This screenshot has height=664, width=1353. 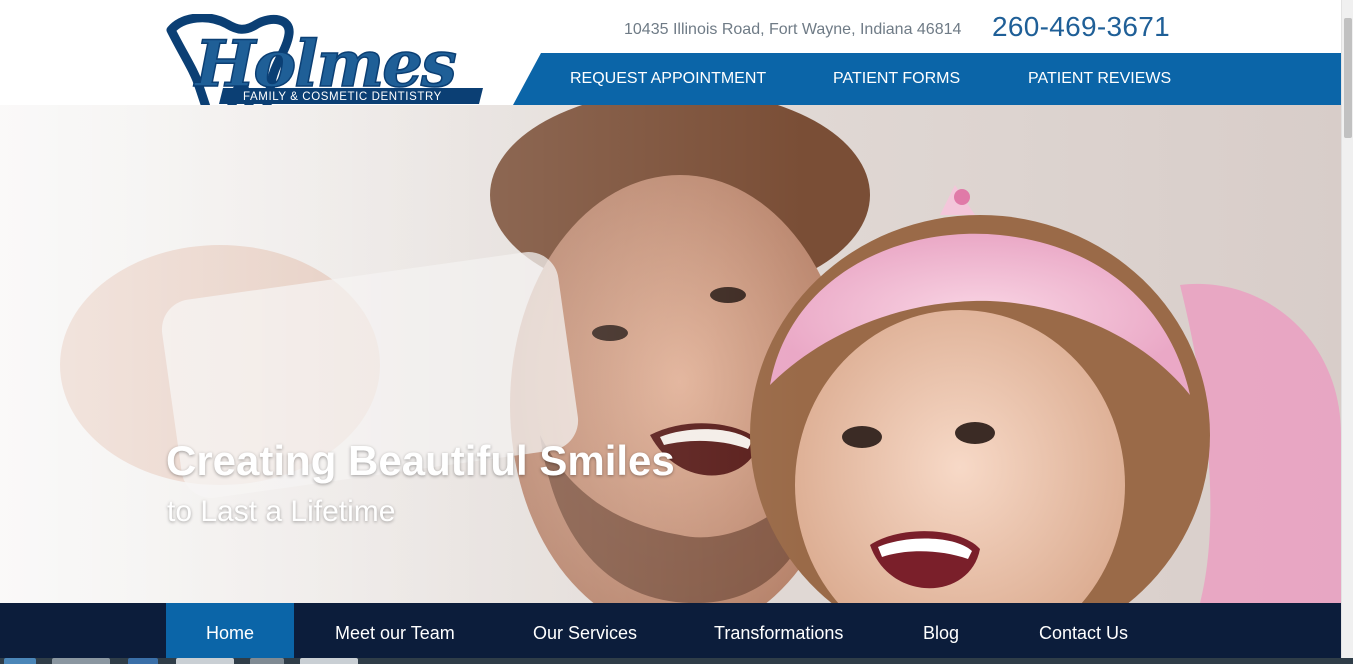 I want to click on patient-forms-link: PATIENT FORMS, so click(x=896, y=79).